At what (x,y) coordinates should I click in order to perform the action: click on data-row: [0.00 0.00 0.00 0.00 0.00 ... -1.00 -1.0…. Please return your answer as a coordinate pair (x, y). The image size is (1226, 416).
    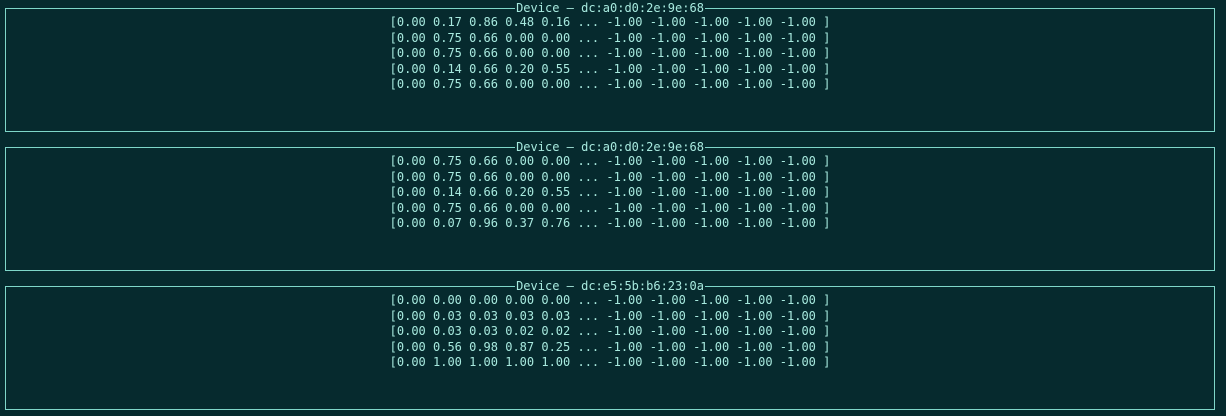
    Looking at the image, I should click on (610, 300).